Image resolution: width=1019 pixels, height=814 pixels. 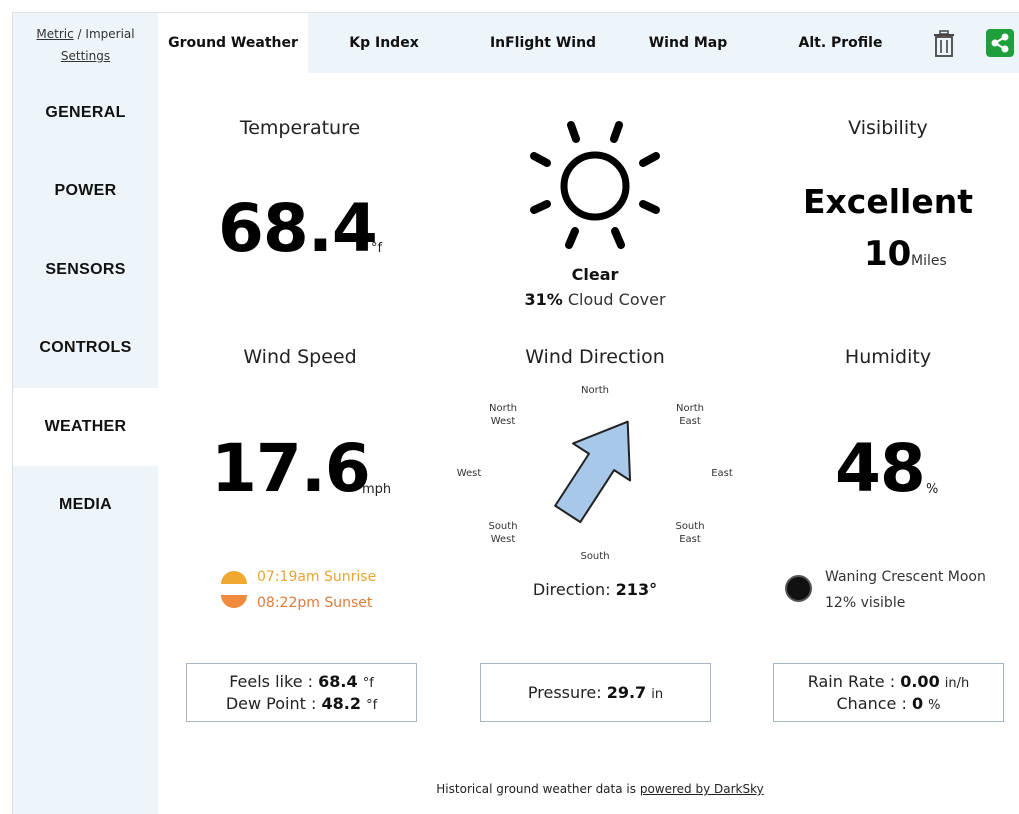 I want to click on wind-speed-value: 17.6, so click(x=291, y=468).